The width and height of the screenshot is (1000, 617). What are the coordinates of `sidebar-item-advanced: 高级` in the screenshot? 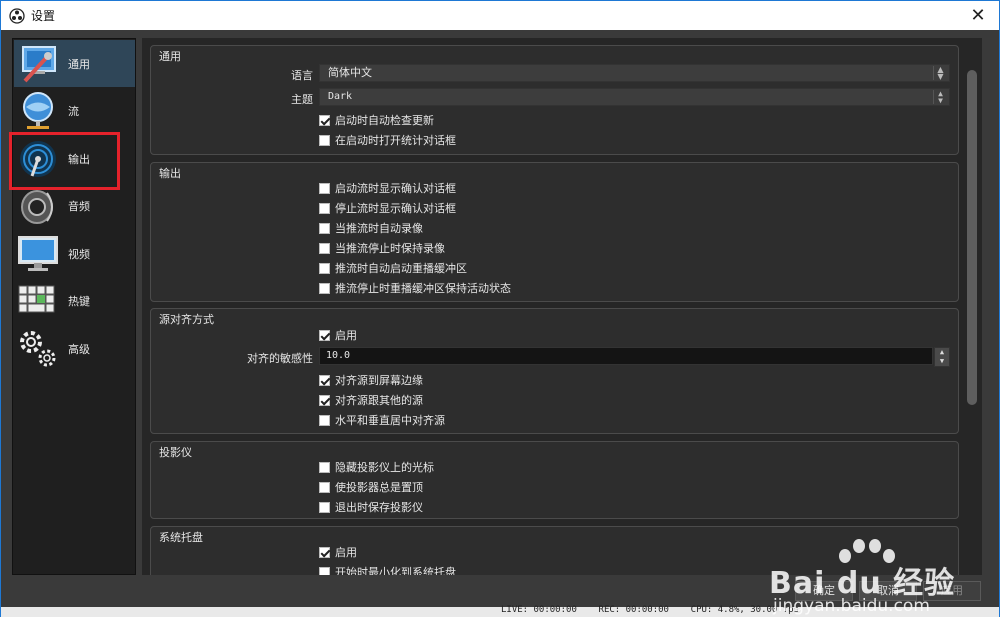 It's located at (74, 348).